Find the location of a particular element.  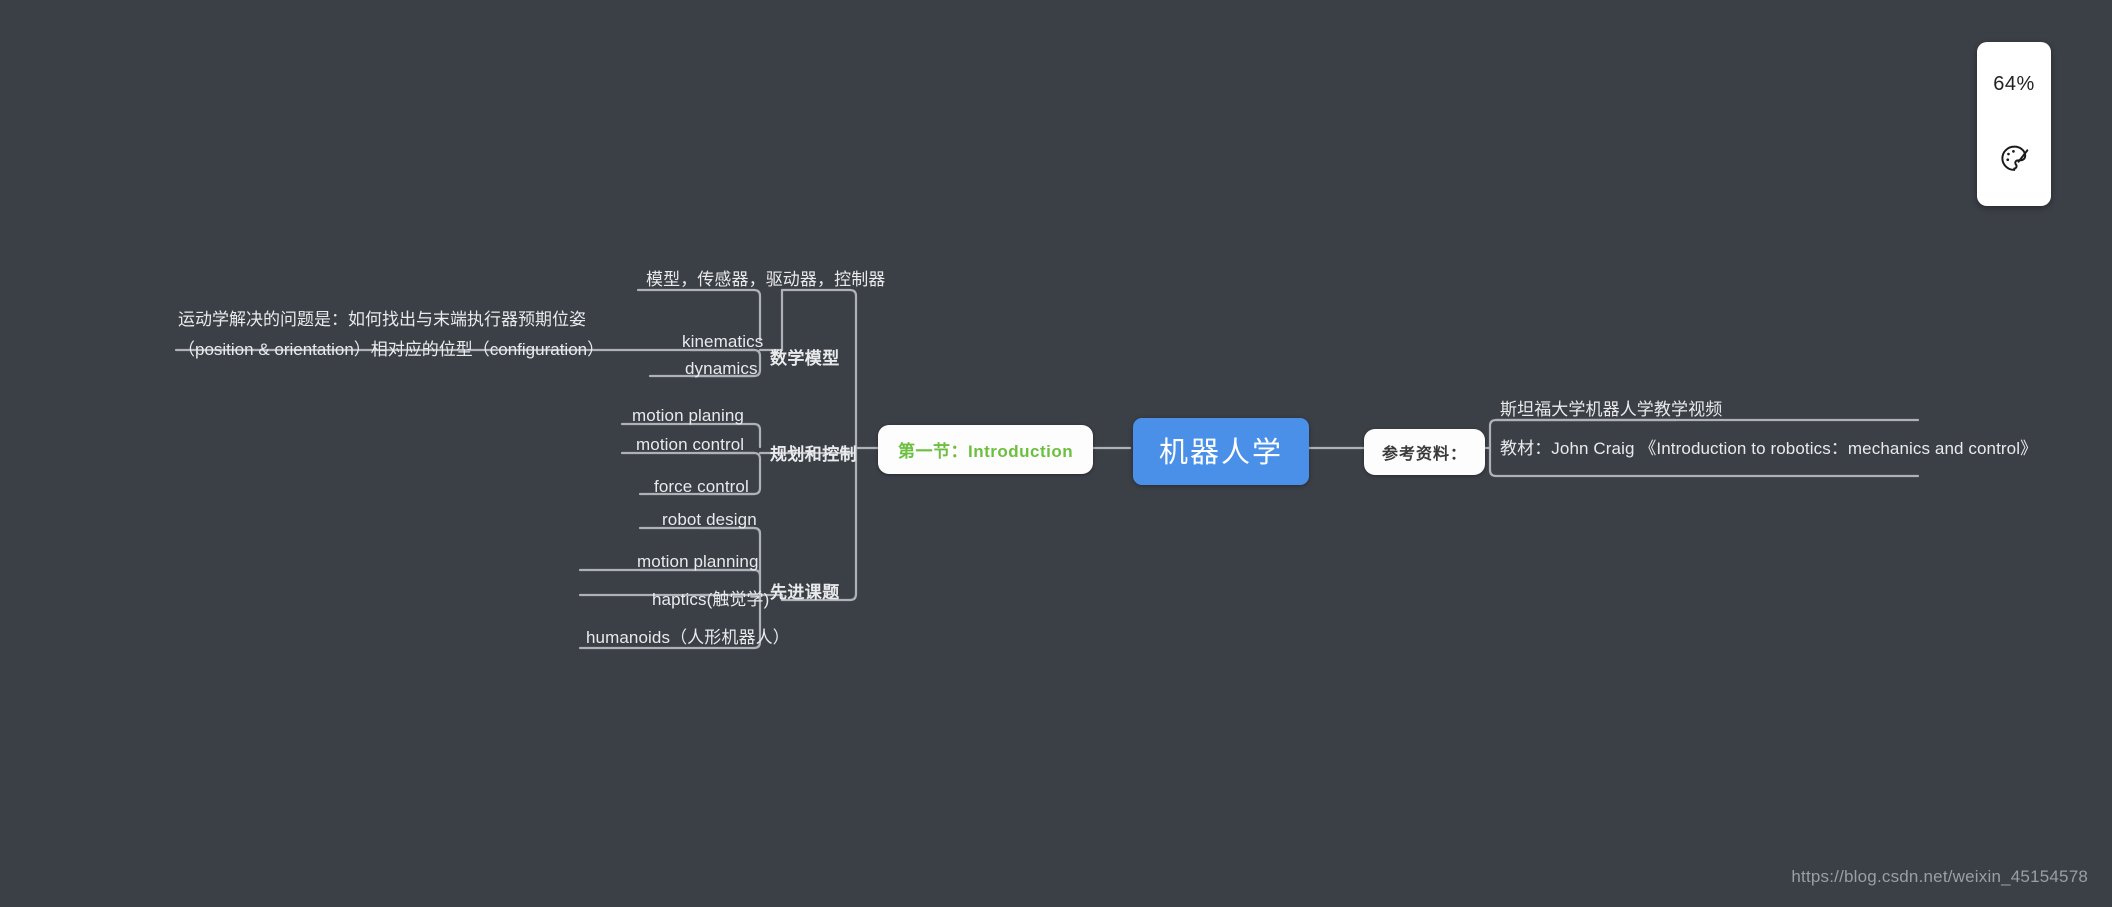

leaf-label: 模型，传感器，驱动器，控制器 is located at coordinates (766, 279).